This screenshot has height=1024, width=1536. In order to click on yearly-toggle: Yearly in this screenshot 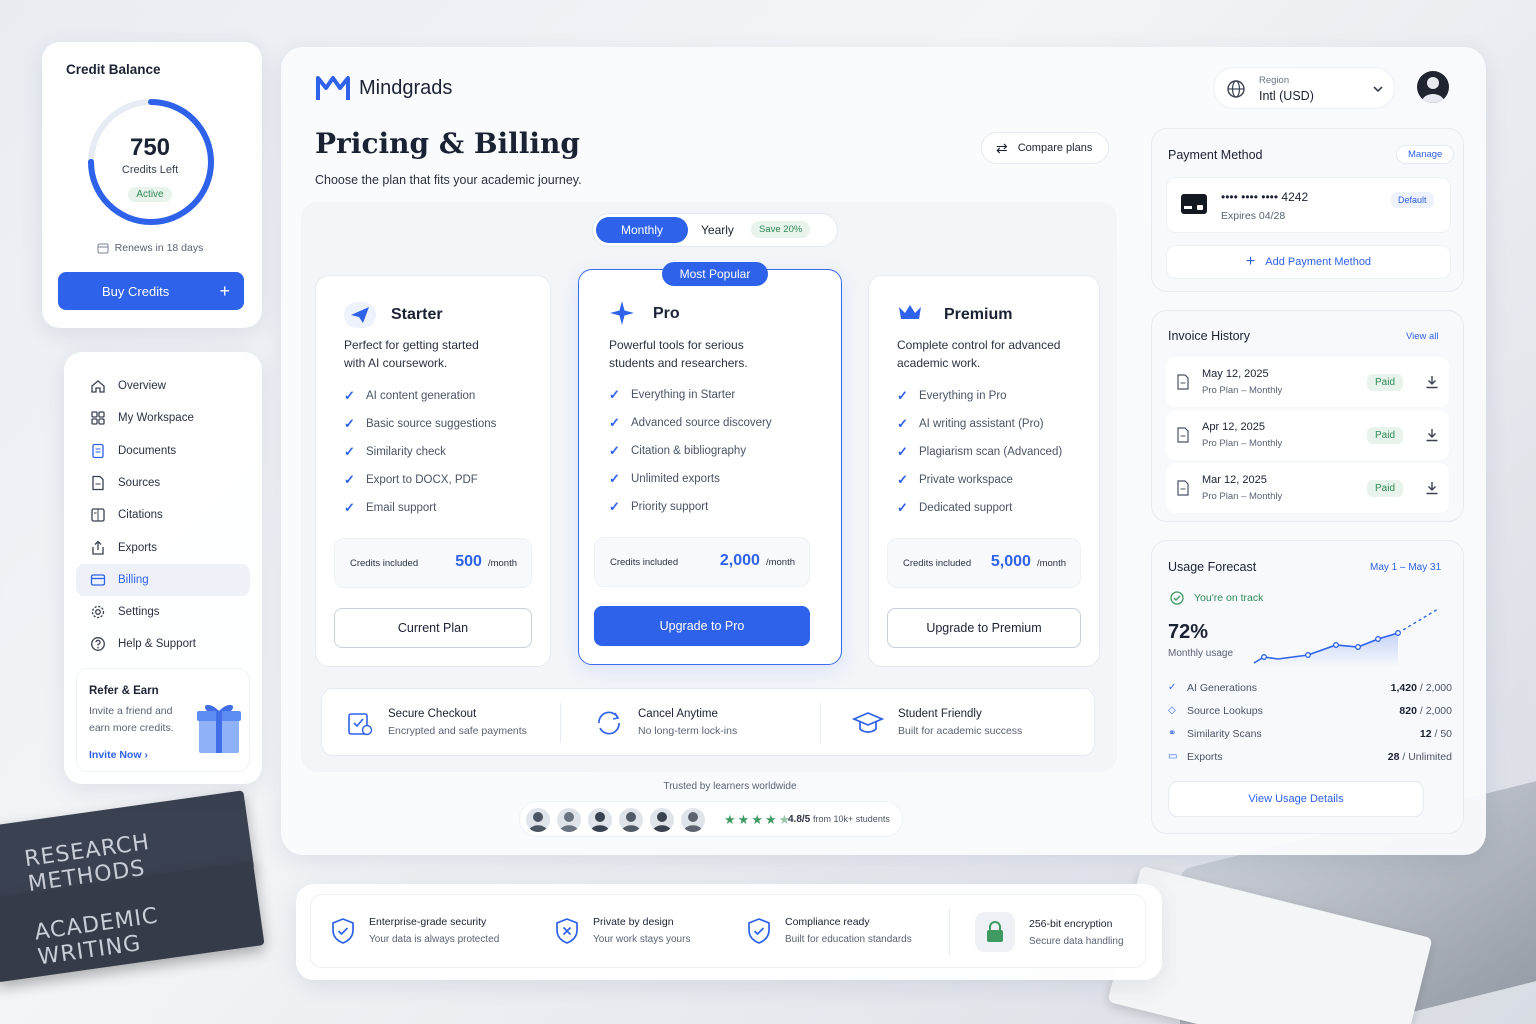, I will do `click(717, 230)`.